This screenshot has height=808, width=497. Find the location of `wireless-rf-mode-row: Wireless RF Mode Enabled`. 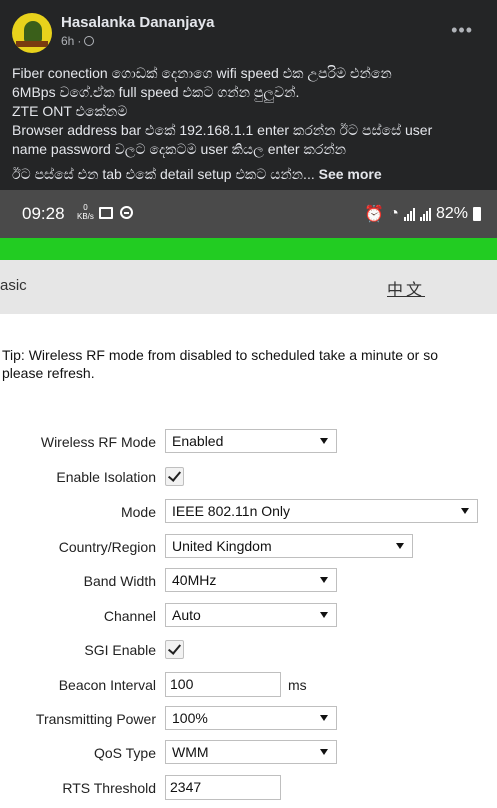

wireless-rf-mode-row: Wireless RF Mode Enabled is located at coordinates (248, 442).